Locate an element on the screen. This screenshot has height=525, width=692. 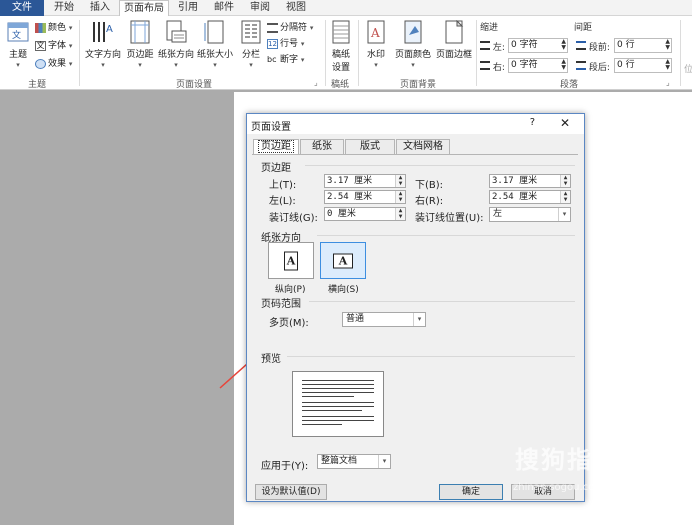
landscape-label: 横向(S) is located at coordinates (343, 290).